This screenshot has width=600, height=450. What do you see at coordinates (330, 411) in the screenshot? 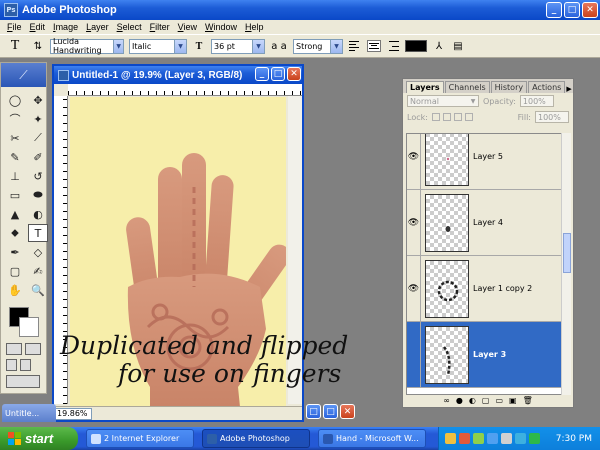
I see `mini-maximize-button: □` at bounding box center [330, 411].